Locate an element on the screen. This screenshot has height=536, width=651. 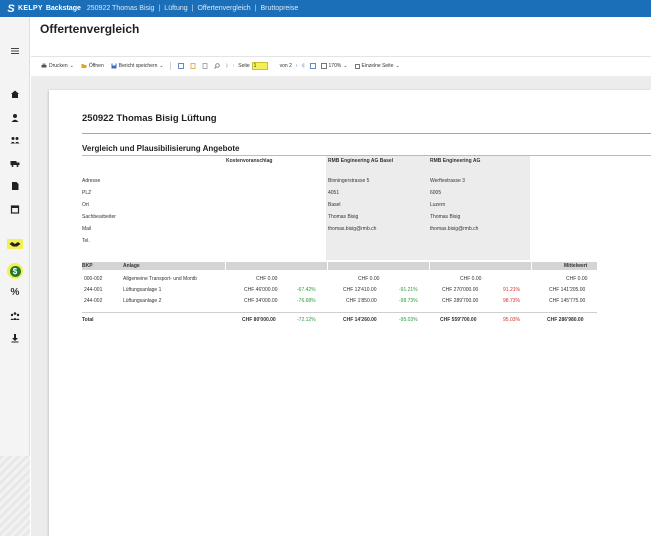
last-page-button: ›| is located at coordinates (303, 66).